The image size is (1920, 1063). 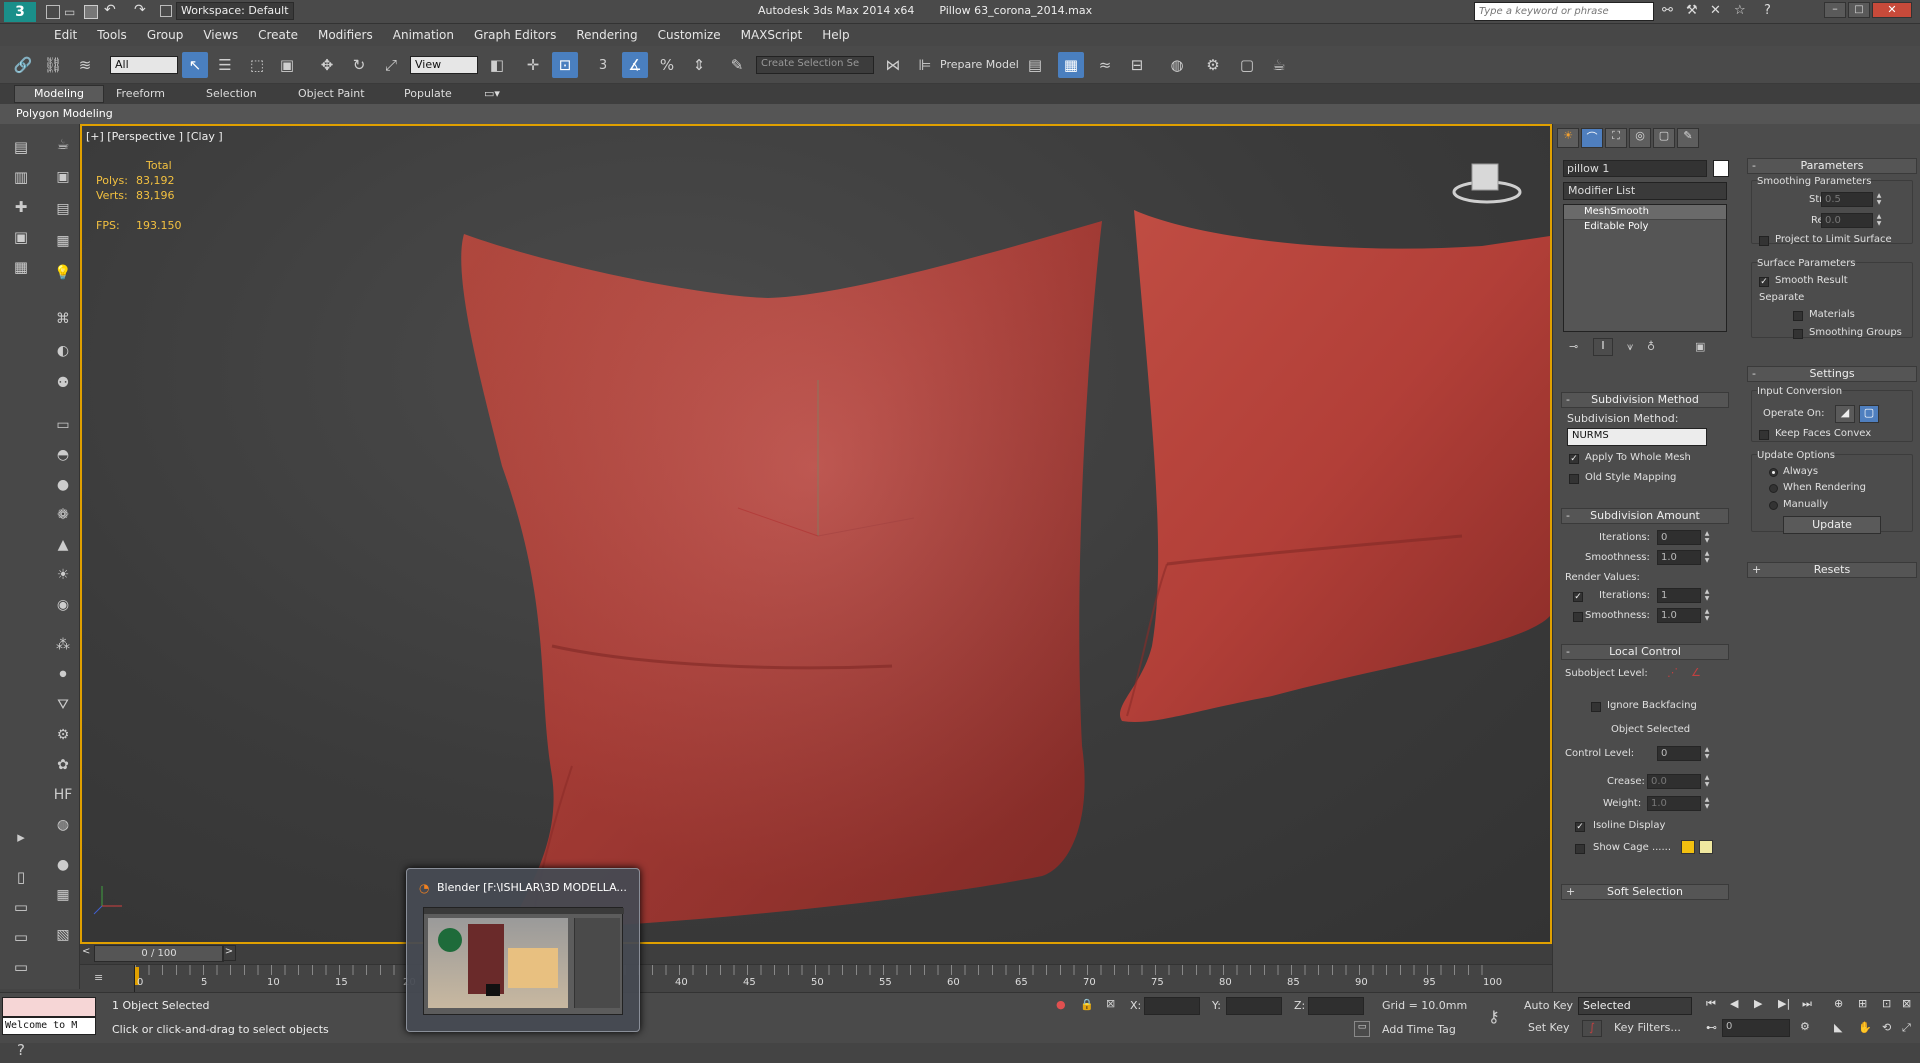 I want to click on object-name-field: pillow 1, so click(x=1635, y=168).